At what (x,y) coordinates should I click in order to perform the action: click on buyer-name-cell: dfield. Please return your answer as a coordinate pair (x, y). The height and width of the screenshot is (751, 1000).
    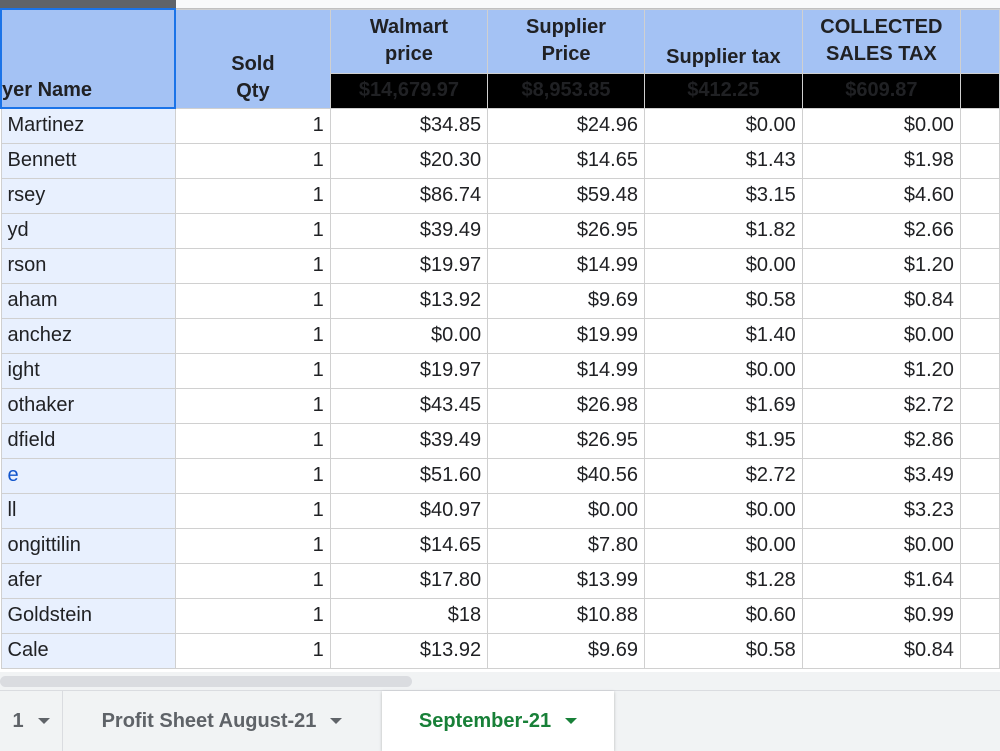
    Looking at the image, I should click on (88, 440).